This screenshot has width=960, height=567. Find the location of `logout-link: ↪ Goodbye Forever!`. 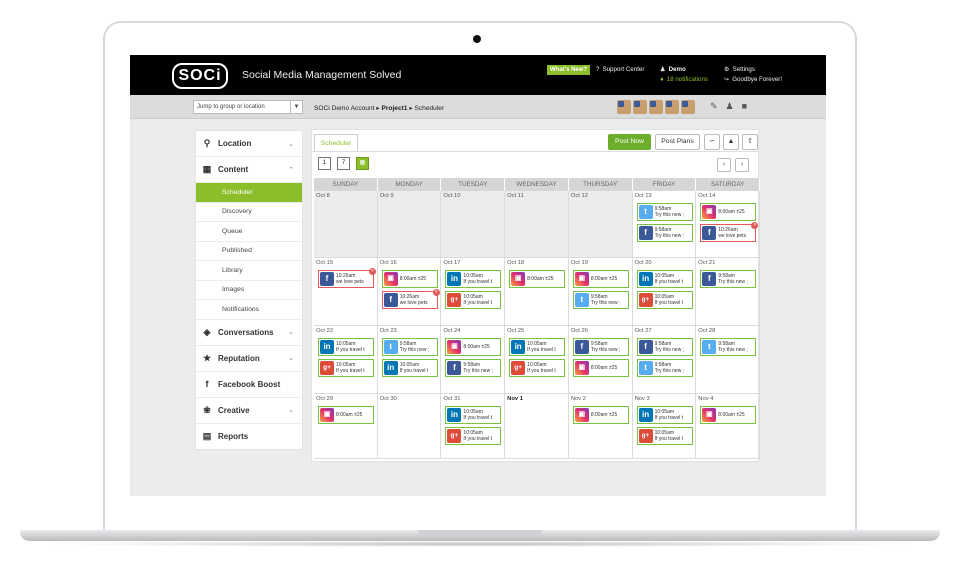

logout-link: ↪ Goodbye Forever! is located at coordinates (753, 79).